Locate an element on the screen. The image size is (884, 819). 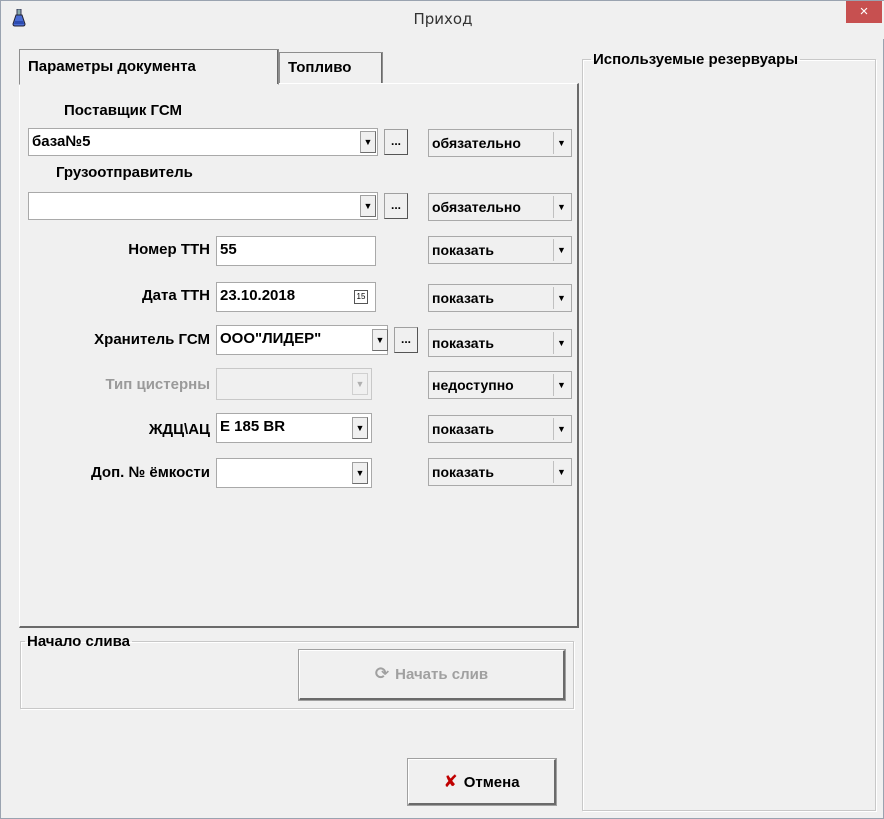
refresh-icon: ⟳ is located at coordinates (382, 673).